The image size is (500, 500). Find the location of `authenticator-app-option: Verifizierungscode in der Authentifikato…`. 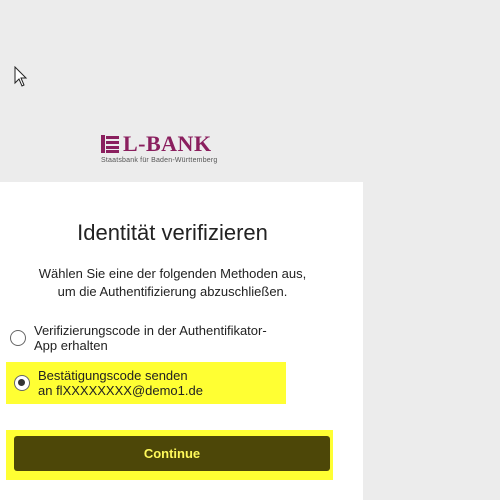

authenticator-app-option: Verifizierungscode in der Authentifikato… is located at coordinates (170, 338).